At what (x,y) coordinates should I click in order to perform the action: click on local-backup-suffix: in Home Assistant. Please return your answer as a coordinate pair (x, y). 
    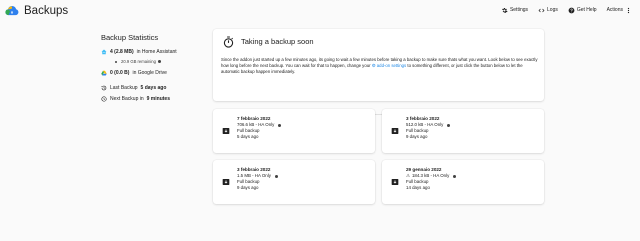
    Looking at the image, I should click on (156, 51).